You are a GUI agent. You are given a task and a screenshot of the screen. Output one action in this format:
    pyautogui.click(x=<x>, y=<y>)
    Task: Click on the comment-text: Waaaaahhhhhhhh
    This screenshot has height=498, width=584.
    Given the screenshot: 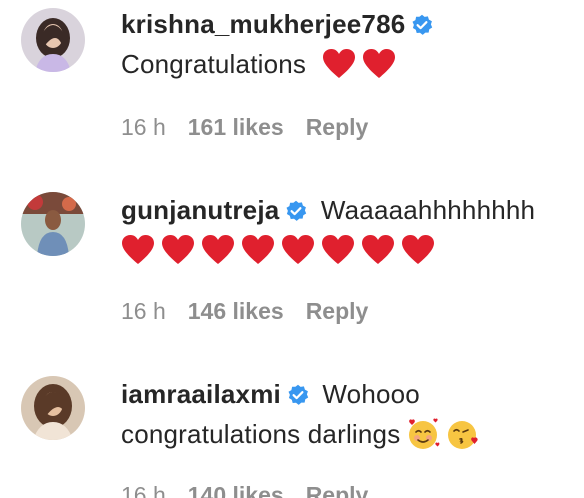 What is the action you would take?
    pyautogui.click(x=428, y=210)
    